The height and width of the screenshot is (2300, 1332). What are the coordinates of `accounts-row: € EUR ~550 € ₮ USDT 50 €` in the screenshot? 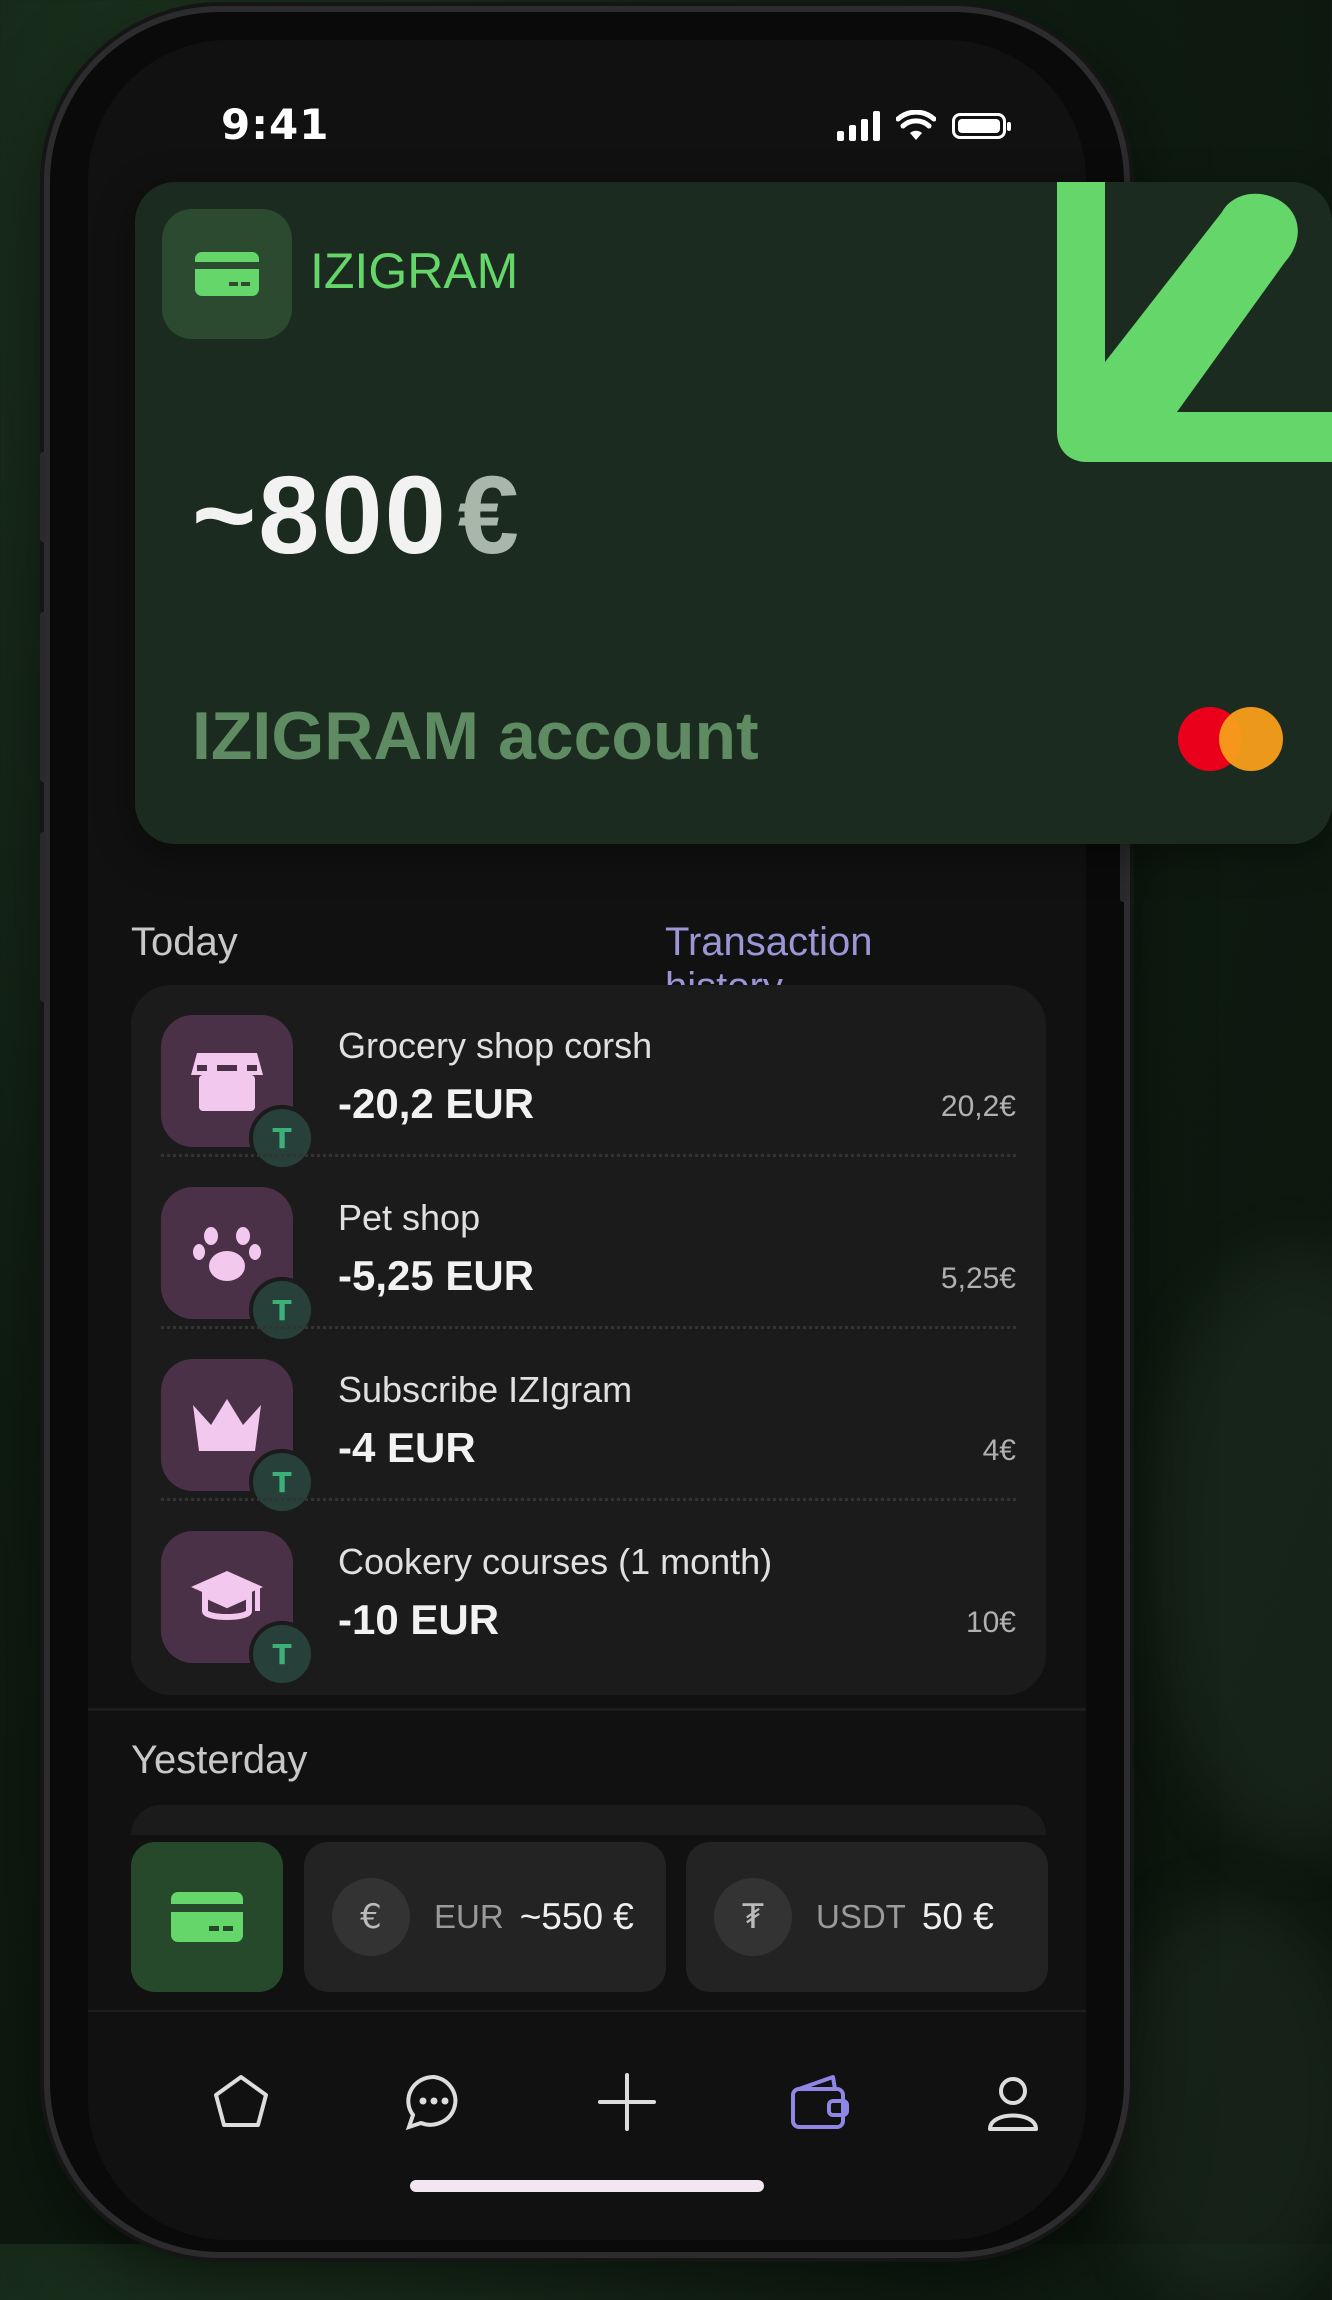 It's located at (587, 1917).